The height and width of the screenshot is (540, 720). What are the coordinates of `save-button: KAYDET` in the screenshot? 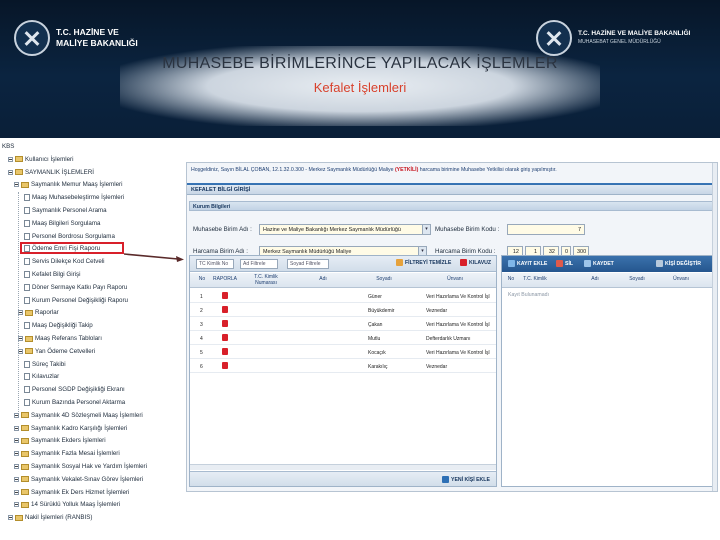 It's located at (599, 263).